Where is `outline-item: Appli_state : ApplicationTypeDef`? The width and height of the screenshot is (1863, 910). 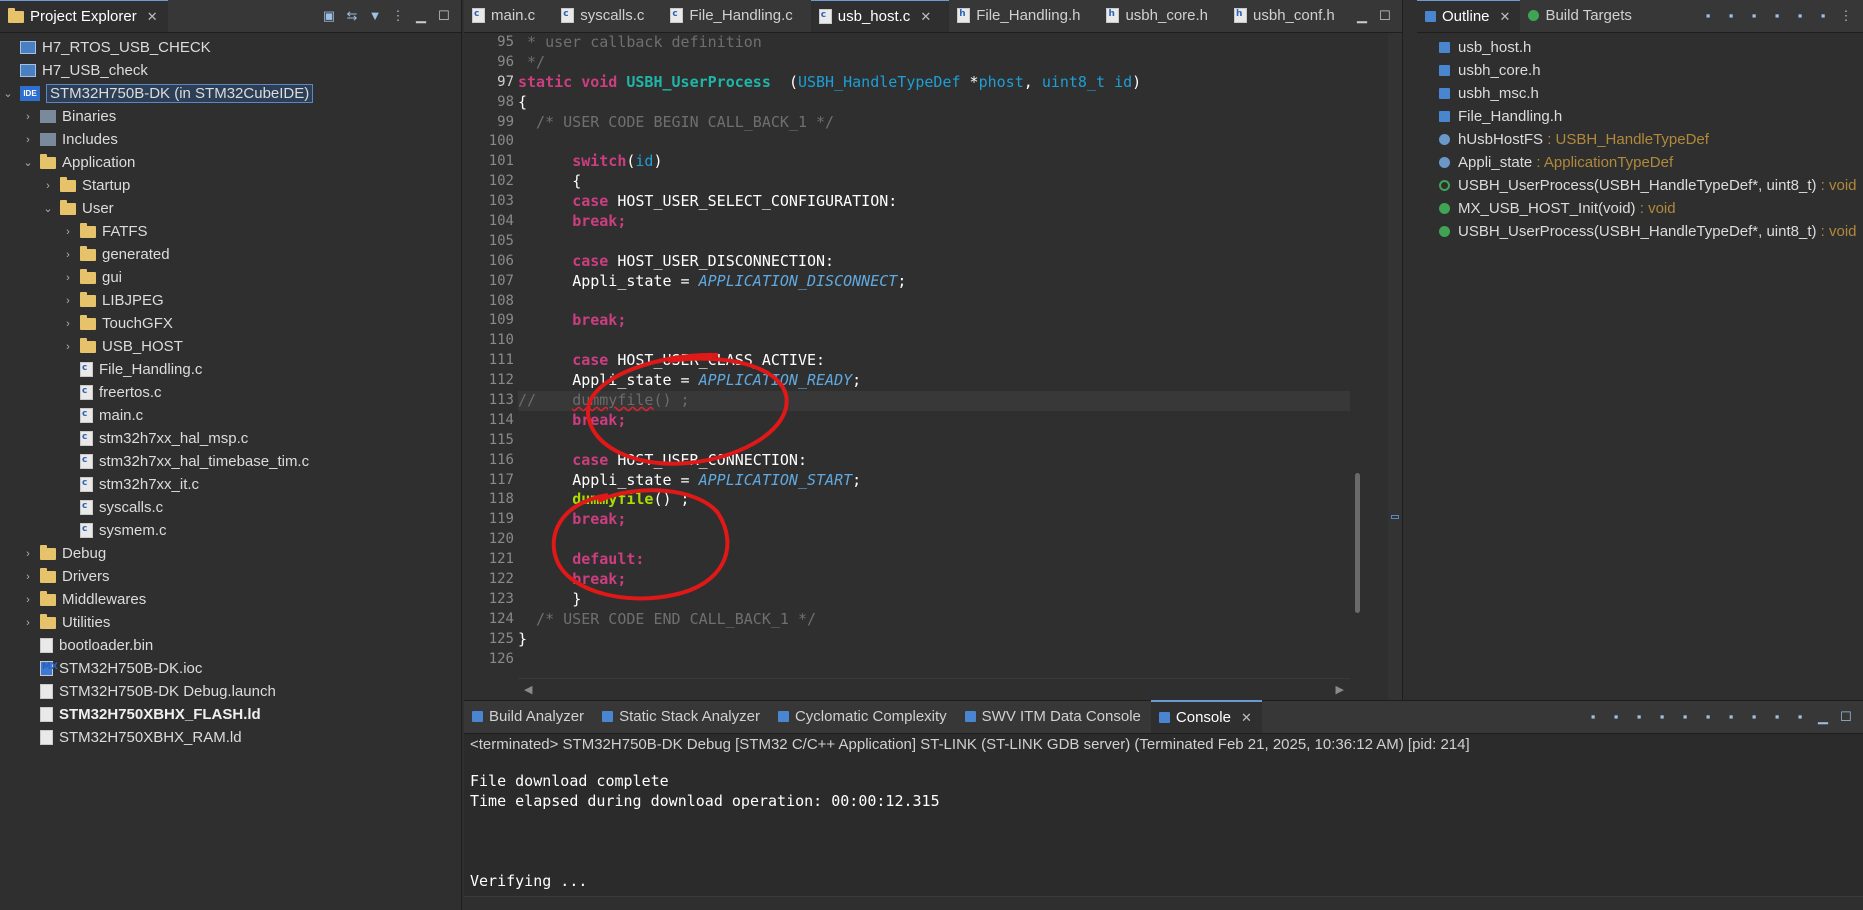 outline-item: Appli_state : ApplicationTypeDef is located at coordinates (1640, 162).